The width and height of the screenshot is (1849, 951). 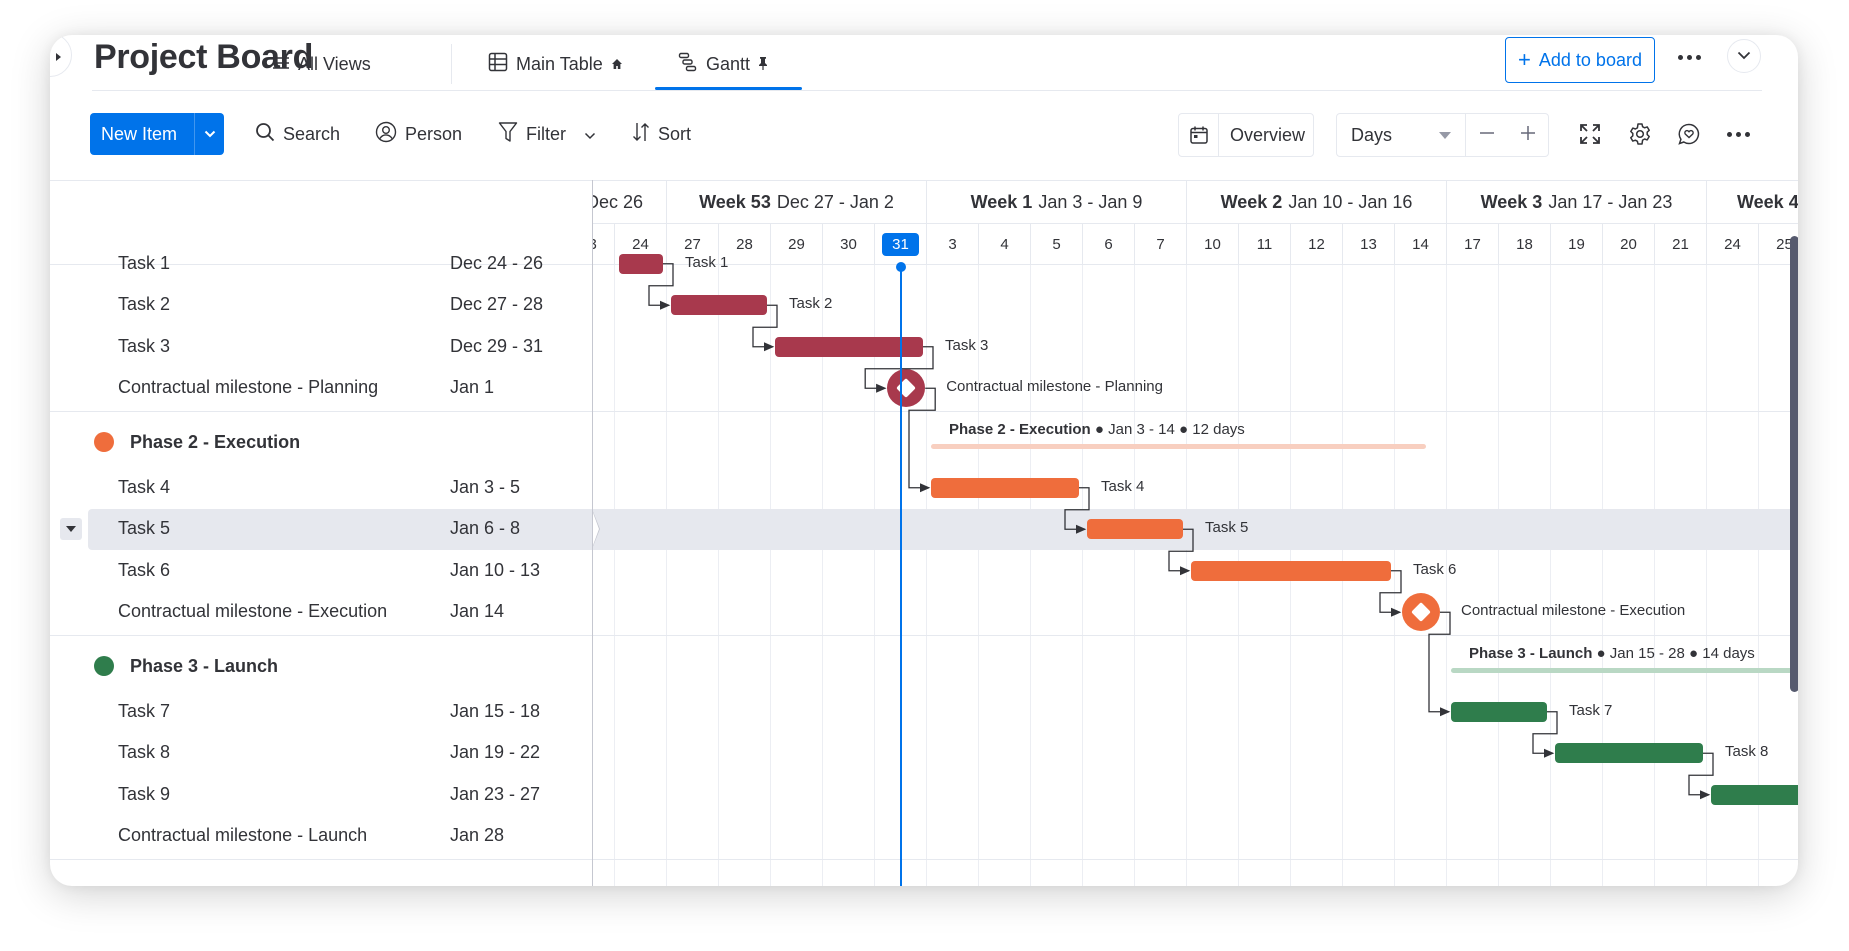 I want to click on vertical-scrollbar, so click(x=1794, y=464).